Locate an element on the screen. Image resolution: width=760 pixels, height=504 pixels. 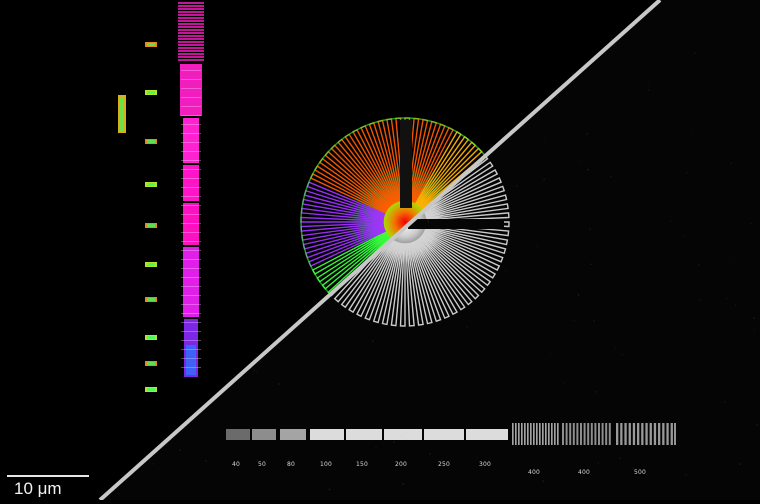
star-marker is located at coordinates (456, 224).